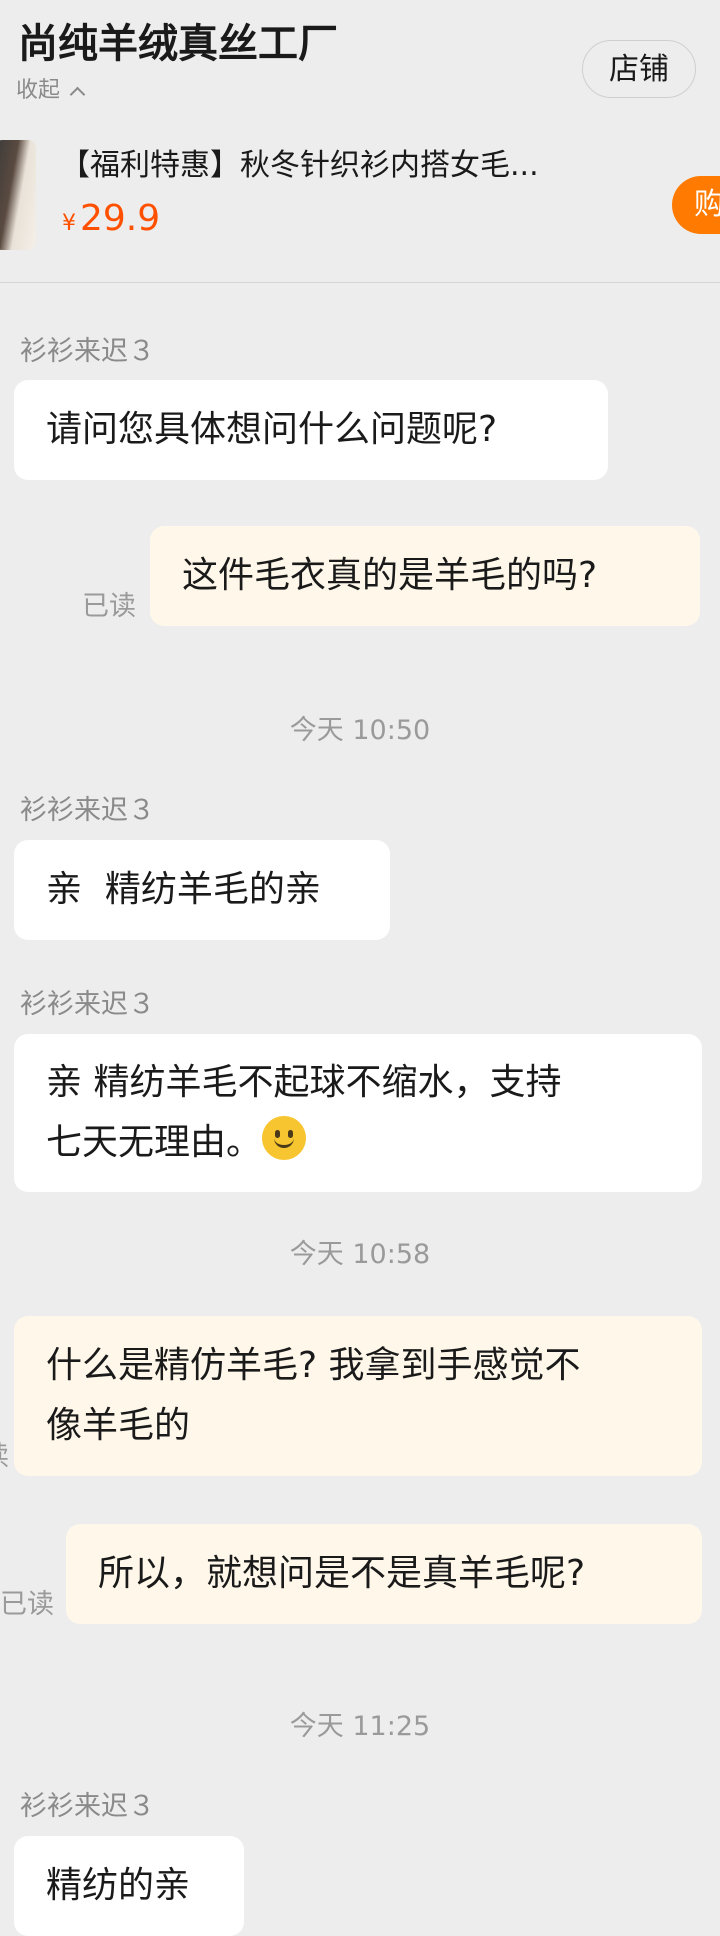 Image resolution: width=720 pixels, height=1936 pixels. What do you see at coordinates (129, 1886) in the screenshot?
I see `incoming-message: 精纺的亲` at bounding box center [129, 1886].